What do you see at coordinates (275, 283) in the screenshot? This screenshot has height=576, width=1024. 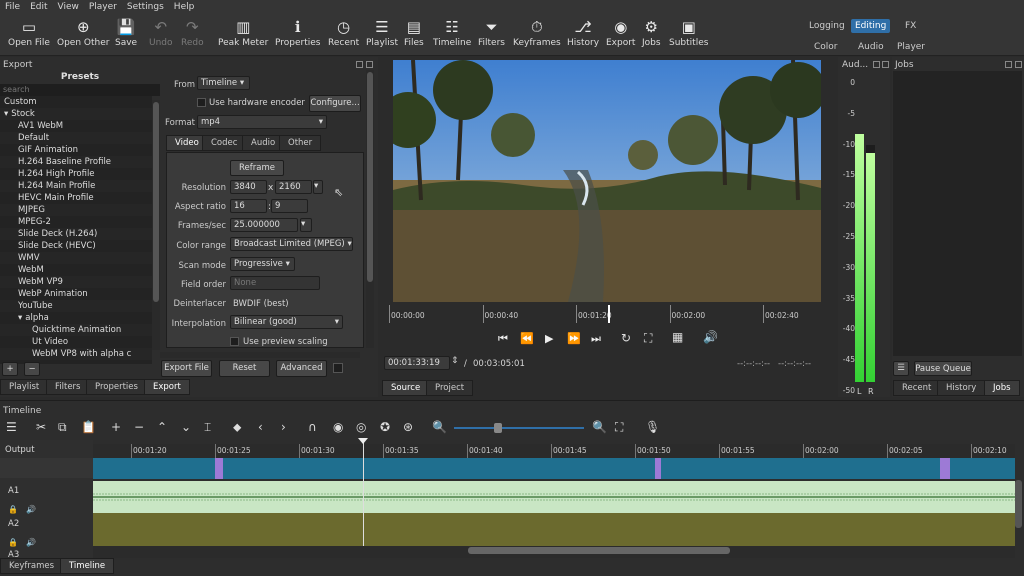 I see `field-order-select: None` at bounding box center [275, 283].